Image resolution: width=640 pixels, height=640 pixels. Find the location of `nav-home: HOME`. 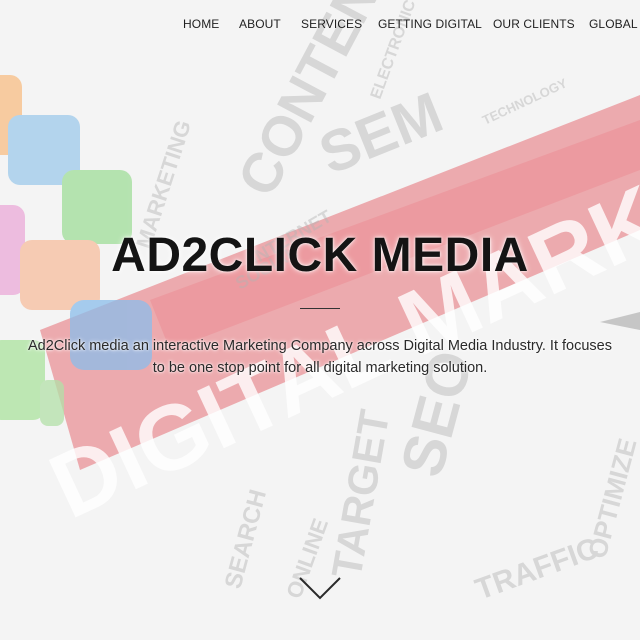

nav-home: HOME is located at coordinates (201, 24).